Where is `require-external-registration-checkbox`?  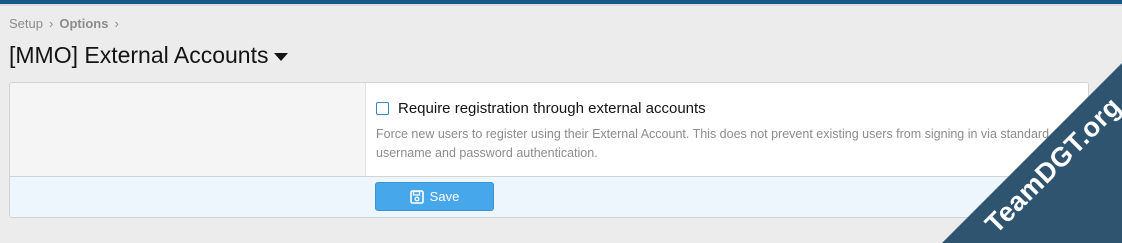 require-external-registration-checkbox is located at coordinates (382, 108).